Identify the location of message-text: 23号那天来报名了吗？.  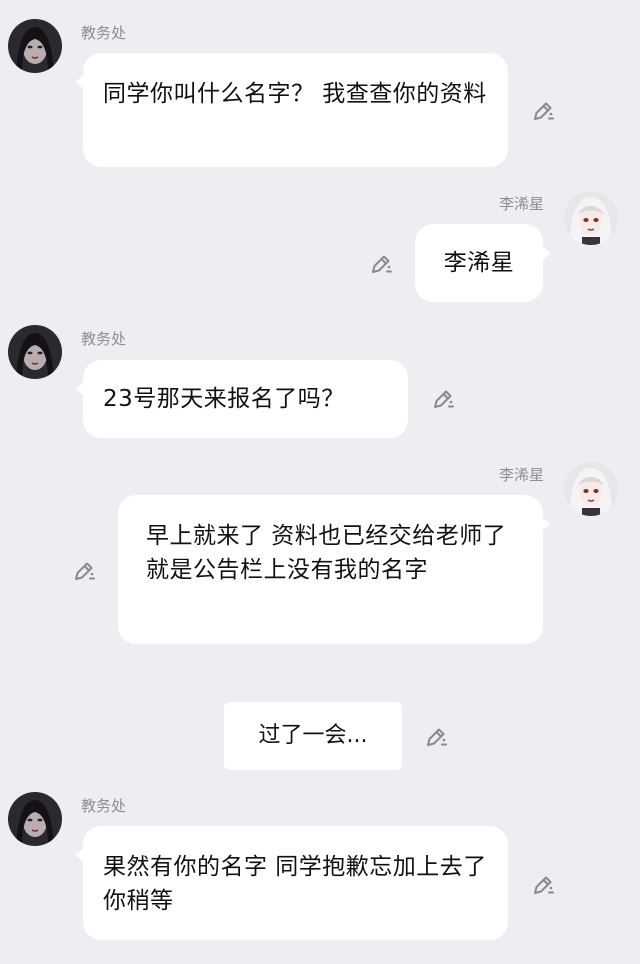
(224, 399).